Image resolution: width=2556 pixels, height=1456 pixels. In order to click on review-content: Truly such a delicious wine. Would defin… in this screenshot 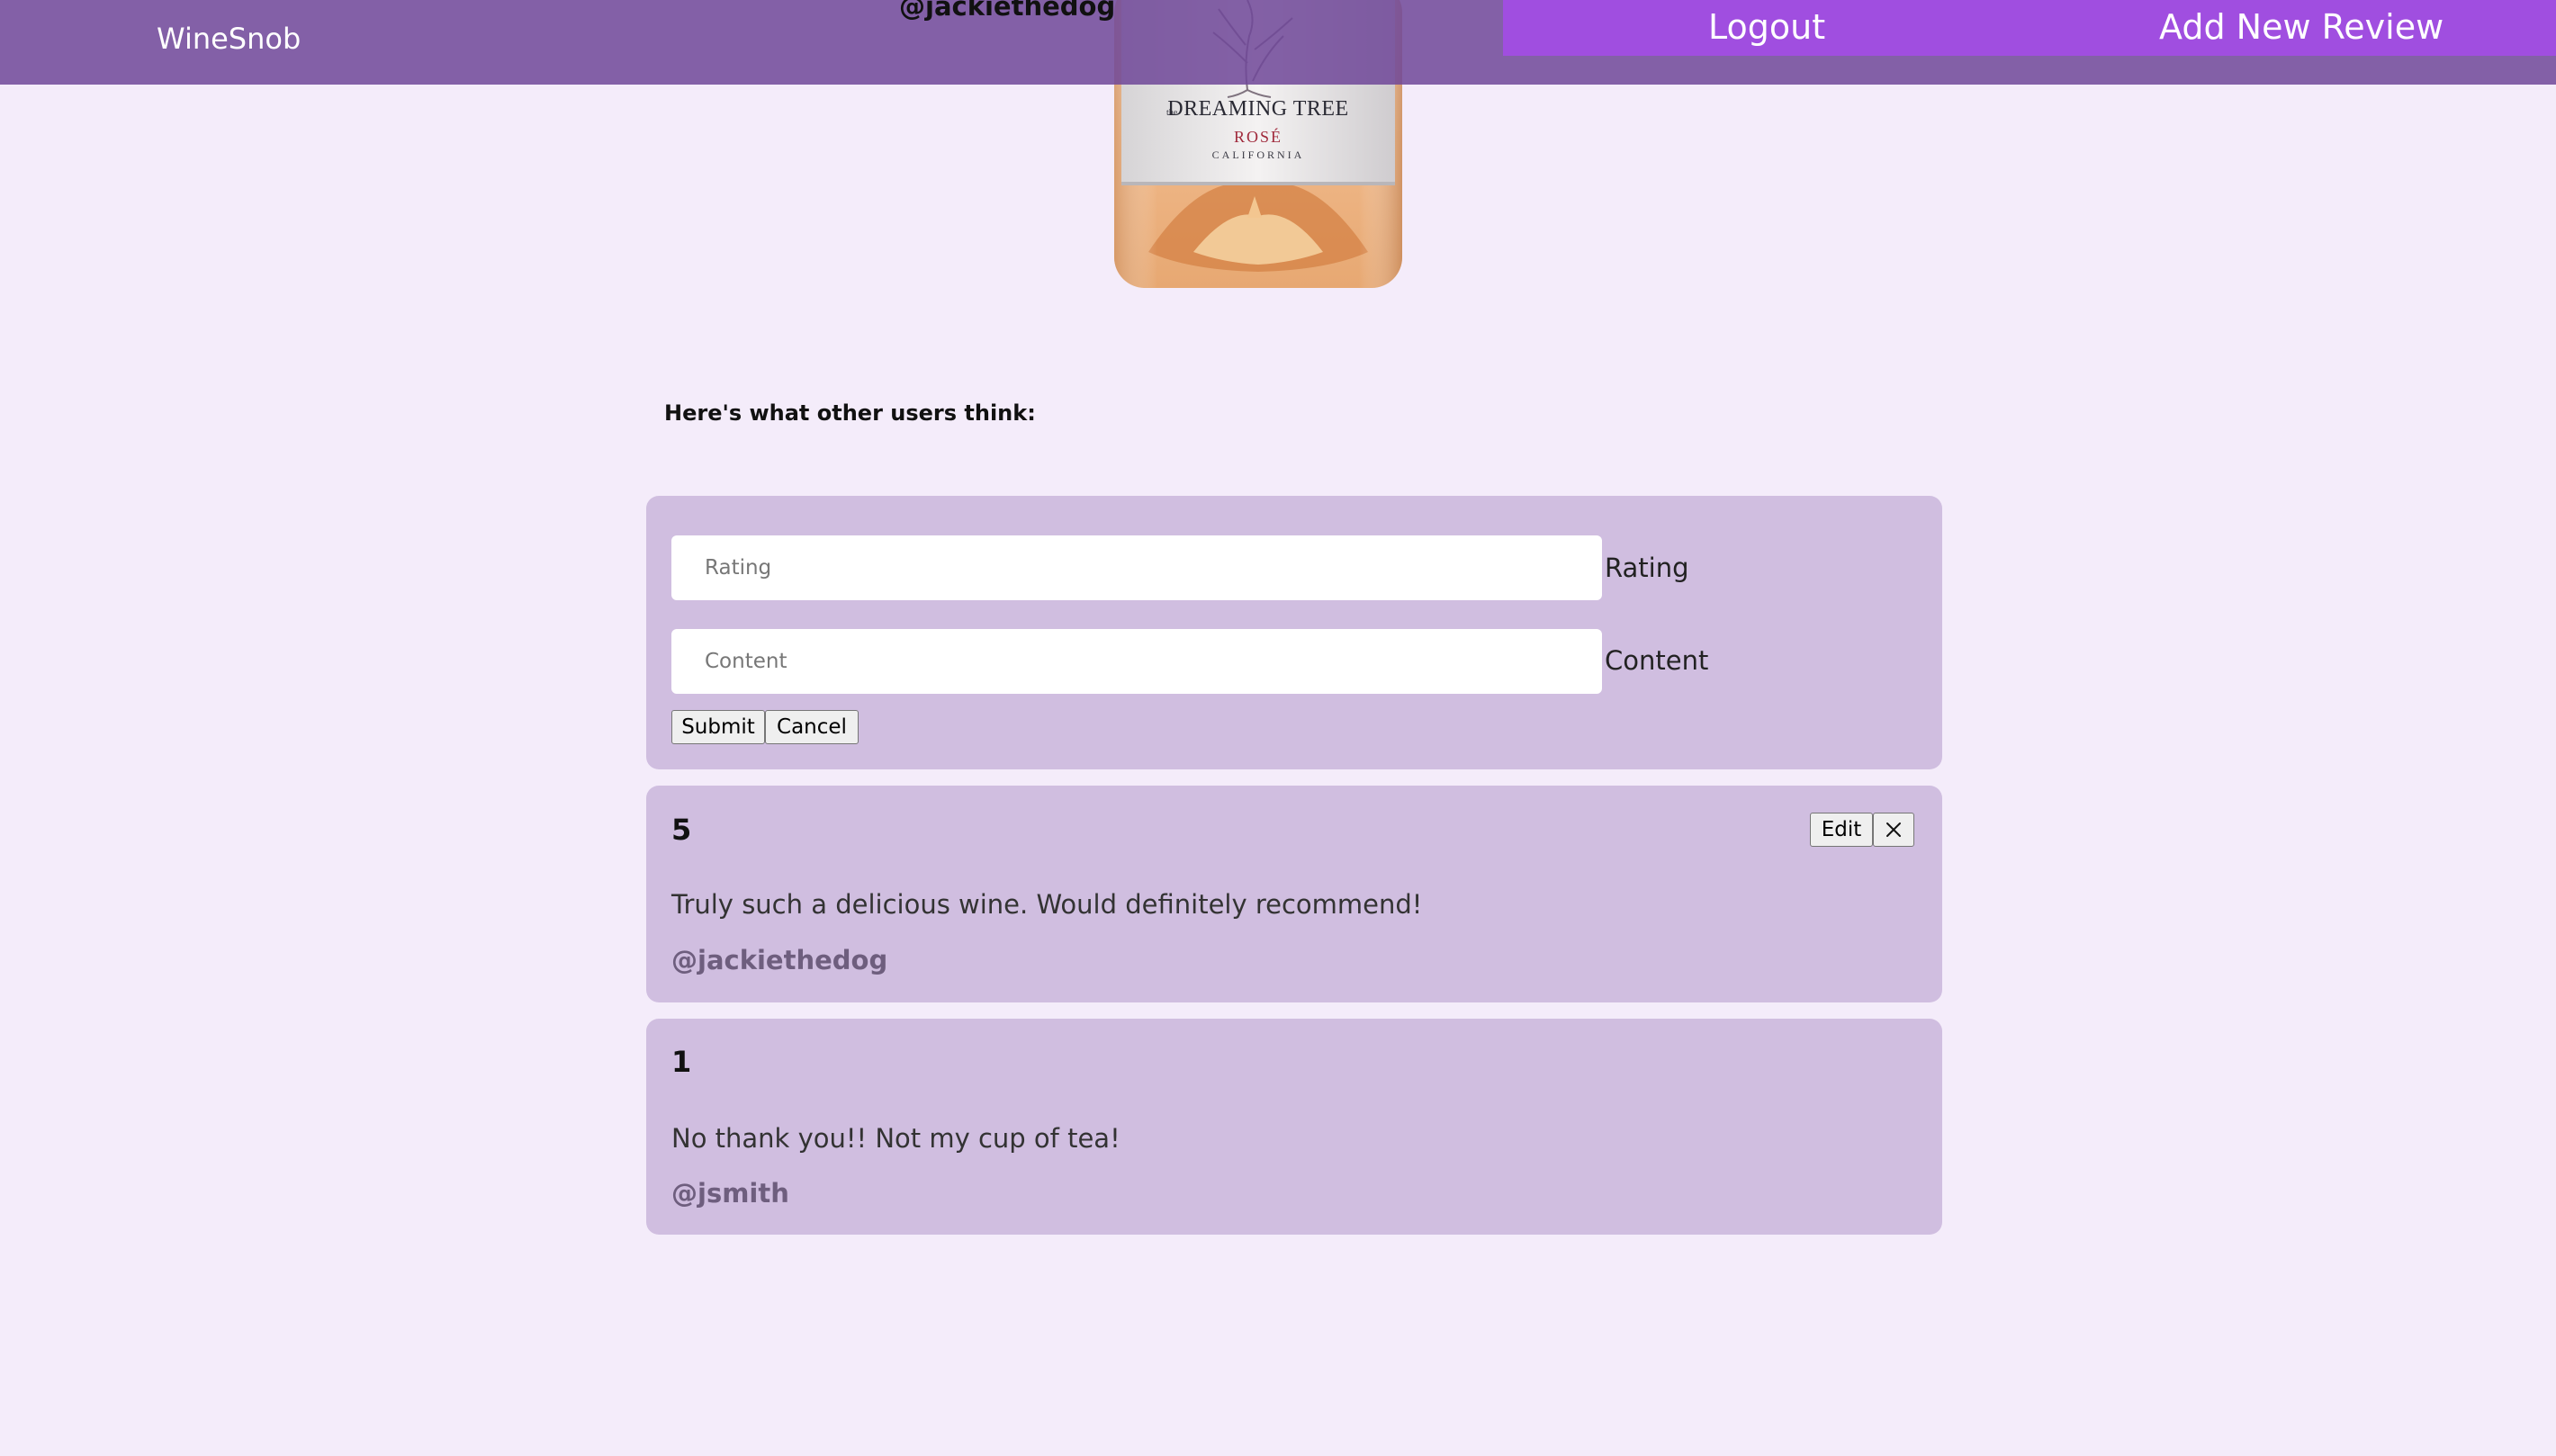, I will do `click(1047, 904)`.